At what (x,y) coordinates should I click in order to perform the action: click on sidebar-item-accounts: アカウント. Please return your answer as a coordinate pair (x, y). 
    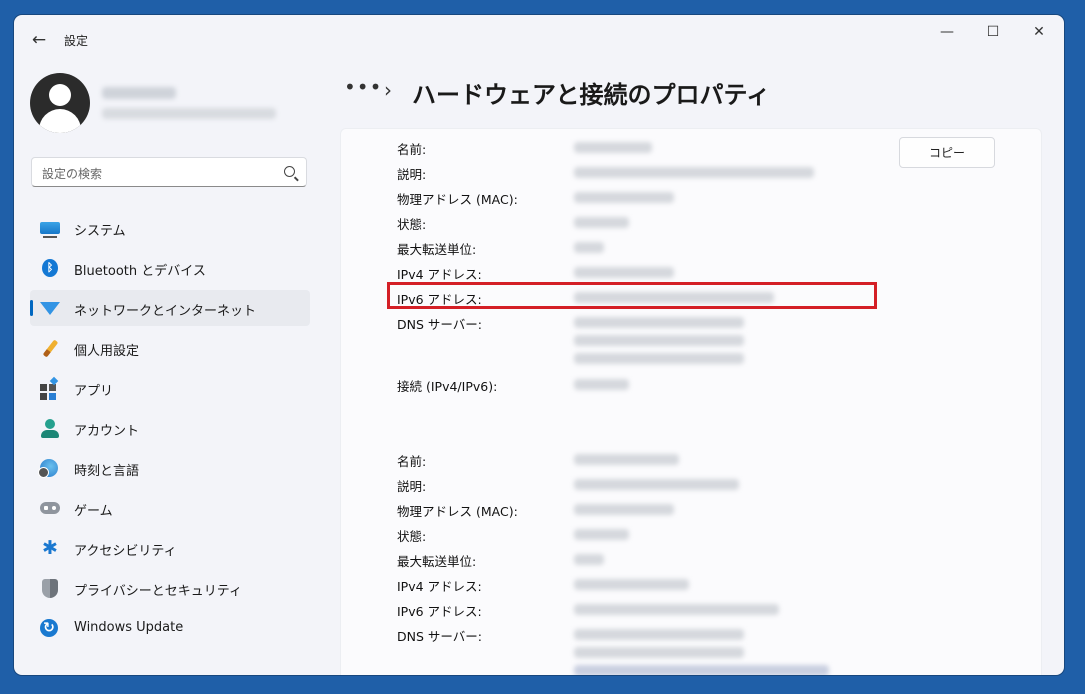
    Looking at the image, I should click on (170, 428).